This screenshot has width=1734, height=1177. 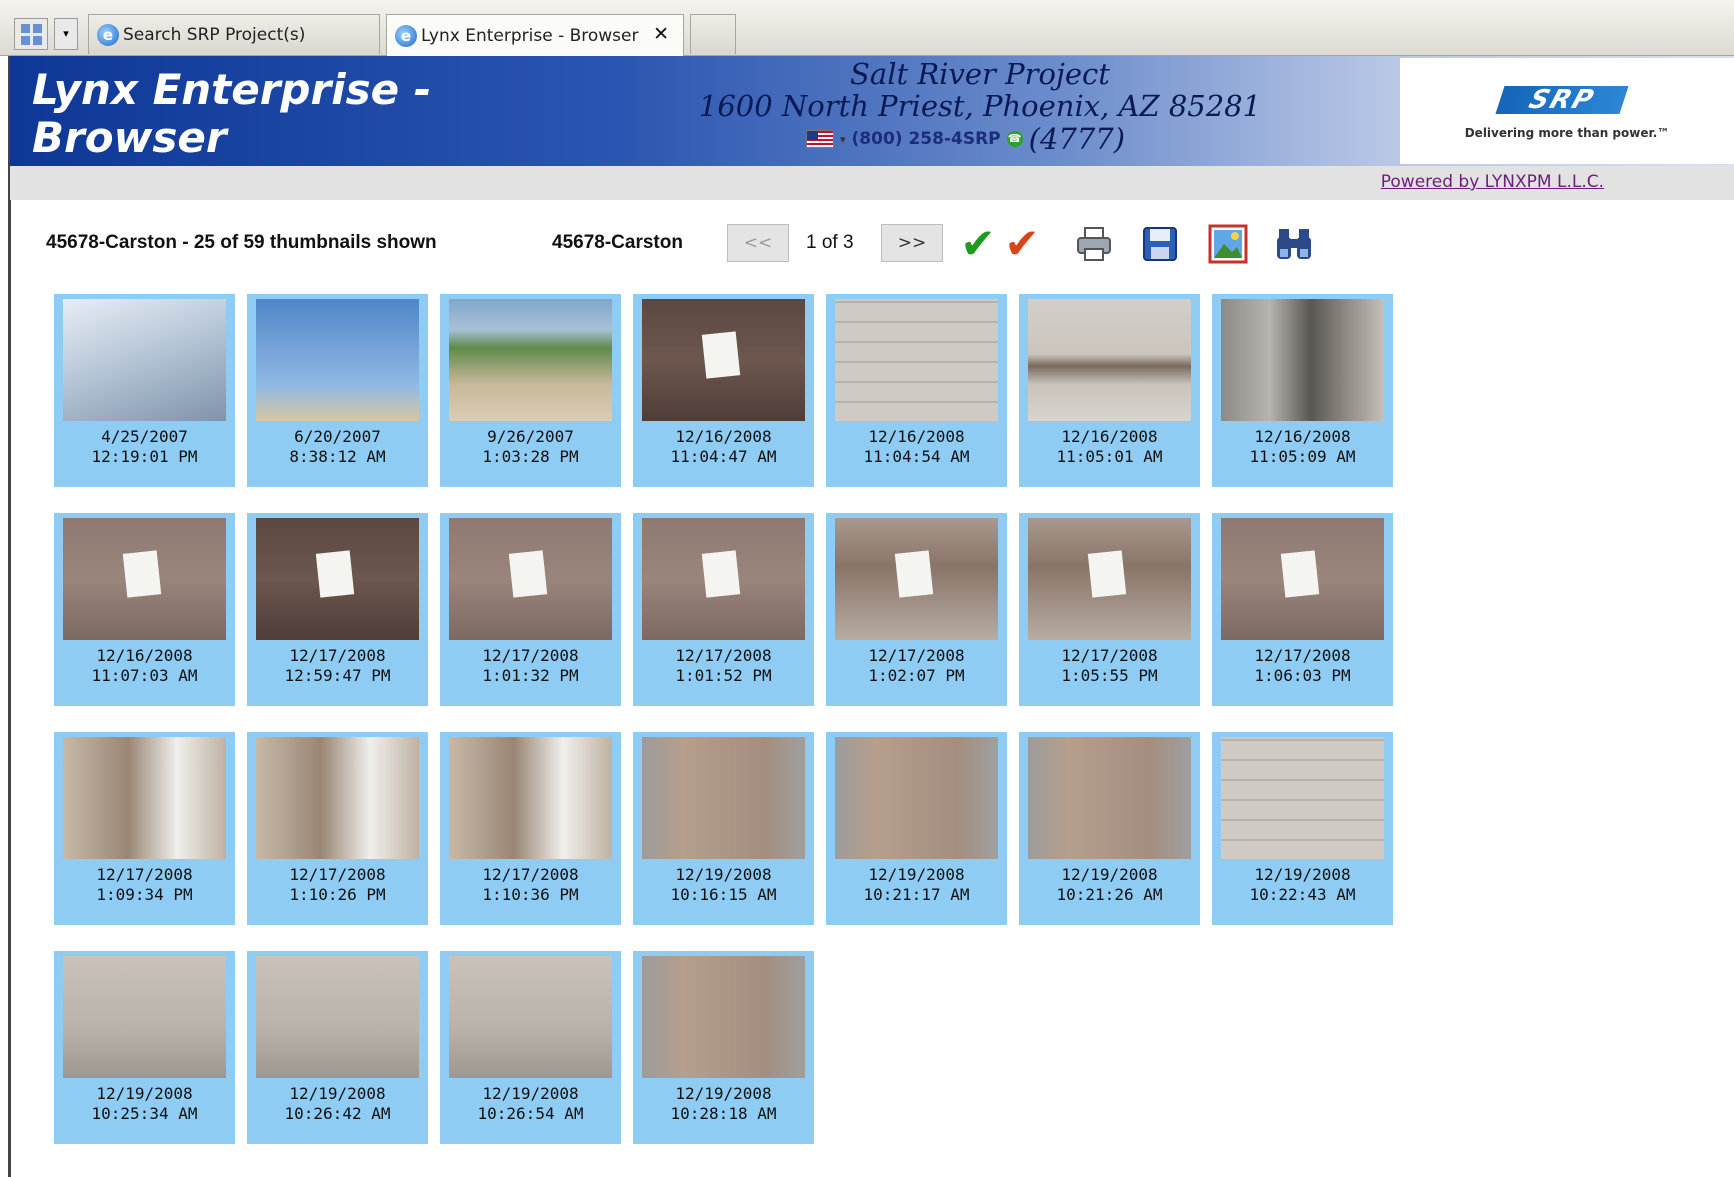 What do you see at coordinates (530, 1113) in the screenshot?
I see `thumbnail-time: 10:26:54 AM` at bounding box center [530, 1113].